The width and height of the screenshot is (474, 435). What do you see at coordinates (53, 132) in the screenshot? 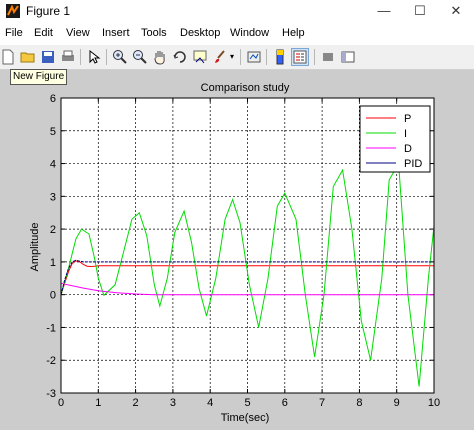
I see `y-tick-label: 5` at bounding box center [53, 132].